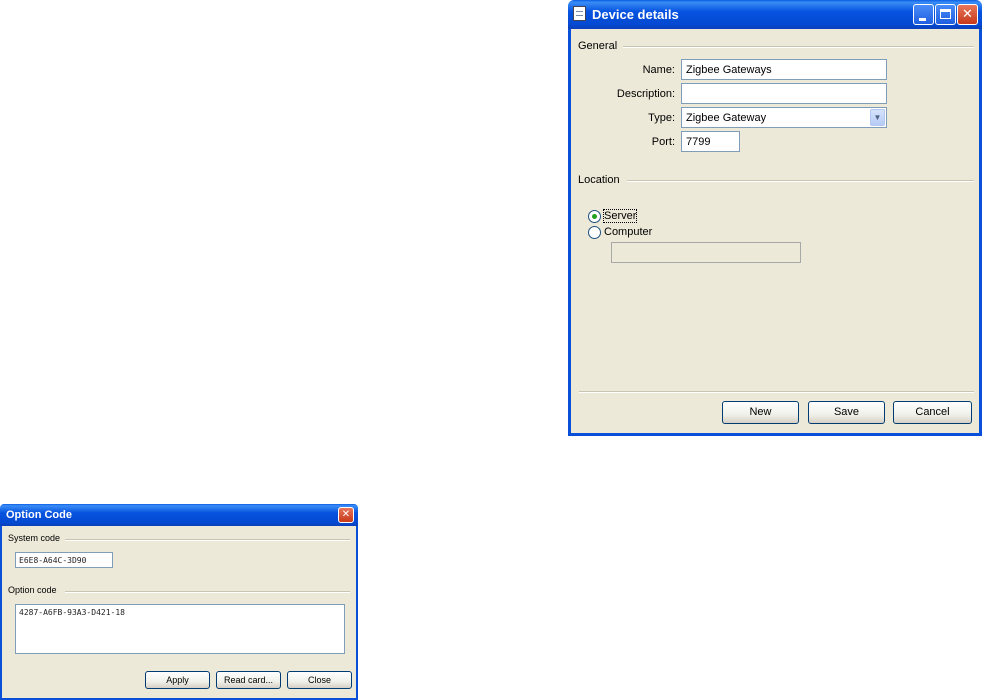 The image size is (983, 700). I want to click on new-button-label: New, so click(760, 412).